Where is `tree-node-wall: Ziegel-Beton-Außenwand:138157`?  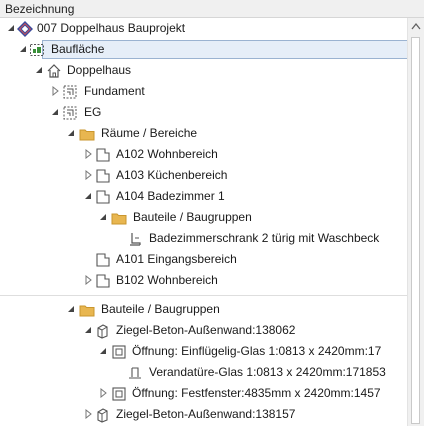
tree-node-wall: Ziegel-Beton-Außenwand:138157 is located at coordinates (203, 414).